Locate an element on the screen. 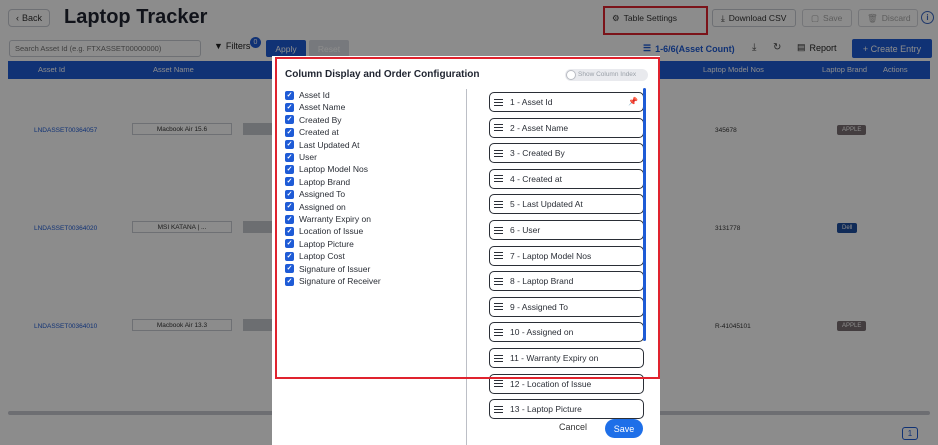 This screenshot has width=938, height=445. column-checkbox-item: ✓ Last Updated At is located at coordinates (322, 145).